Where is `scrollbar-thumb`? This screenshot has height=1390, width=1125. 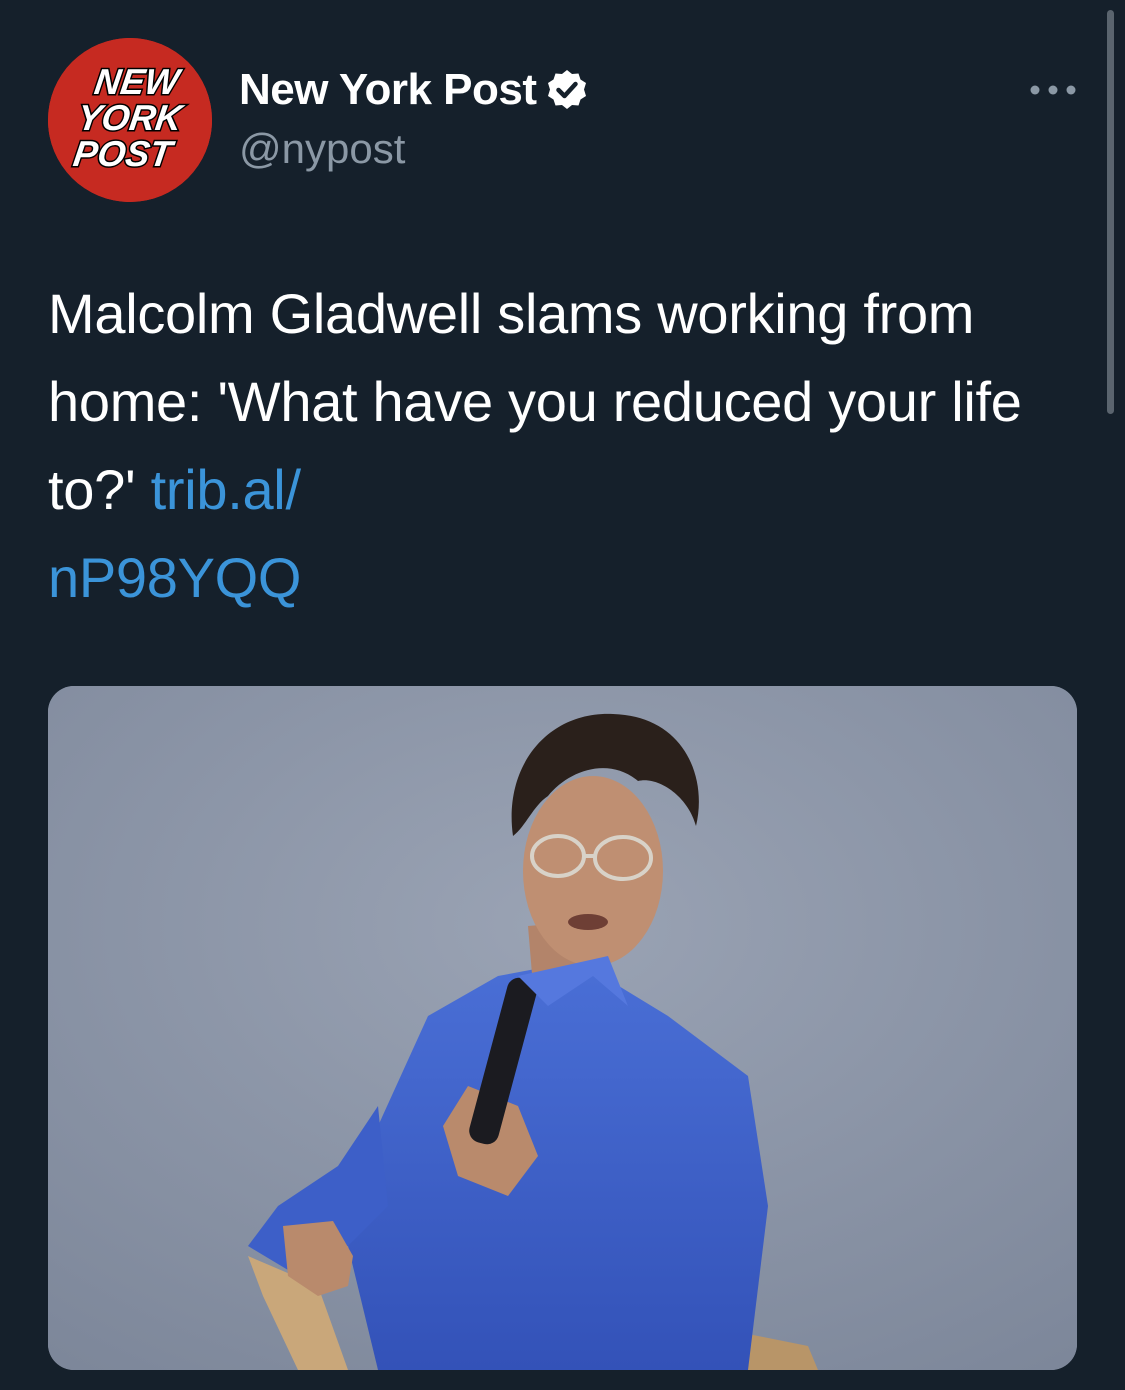 scrollbar-thumb is located at coordinates (1110, 212).